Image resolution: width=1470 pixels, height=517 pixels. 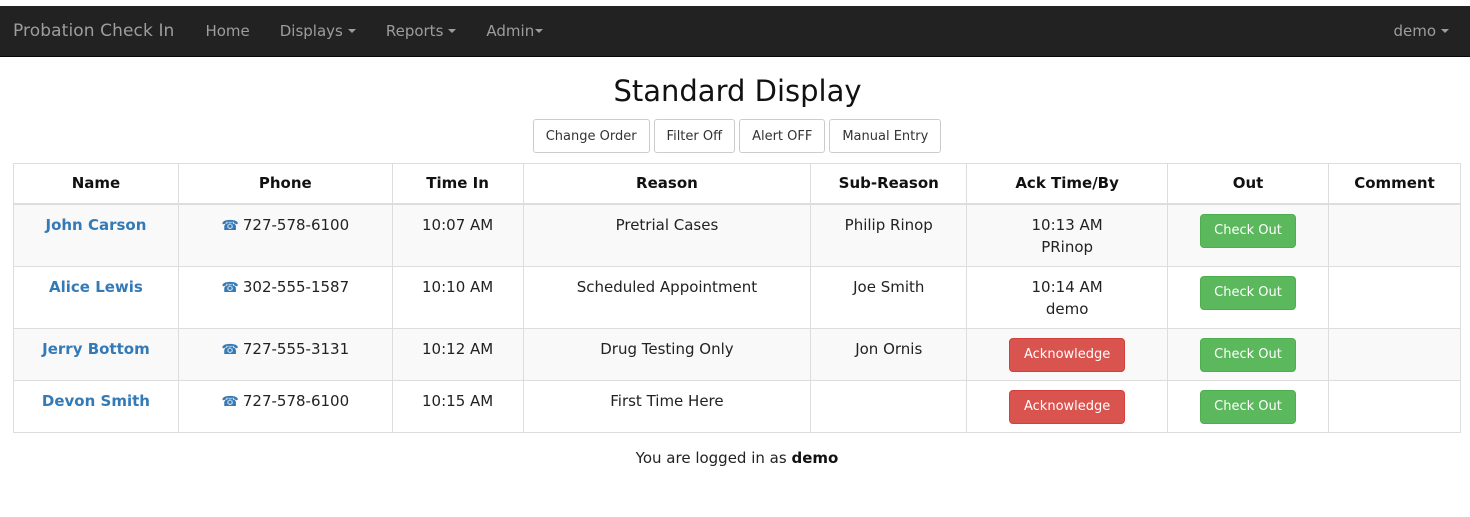 What do you see at coordinates (285, 297) in the screenshot?
I see `cell-phone: ☎ 302-555-1587` at bounding box center [285, 297].